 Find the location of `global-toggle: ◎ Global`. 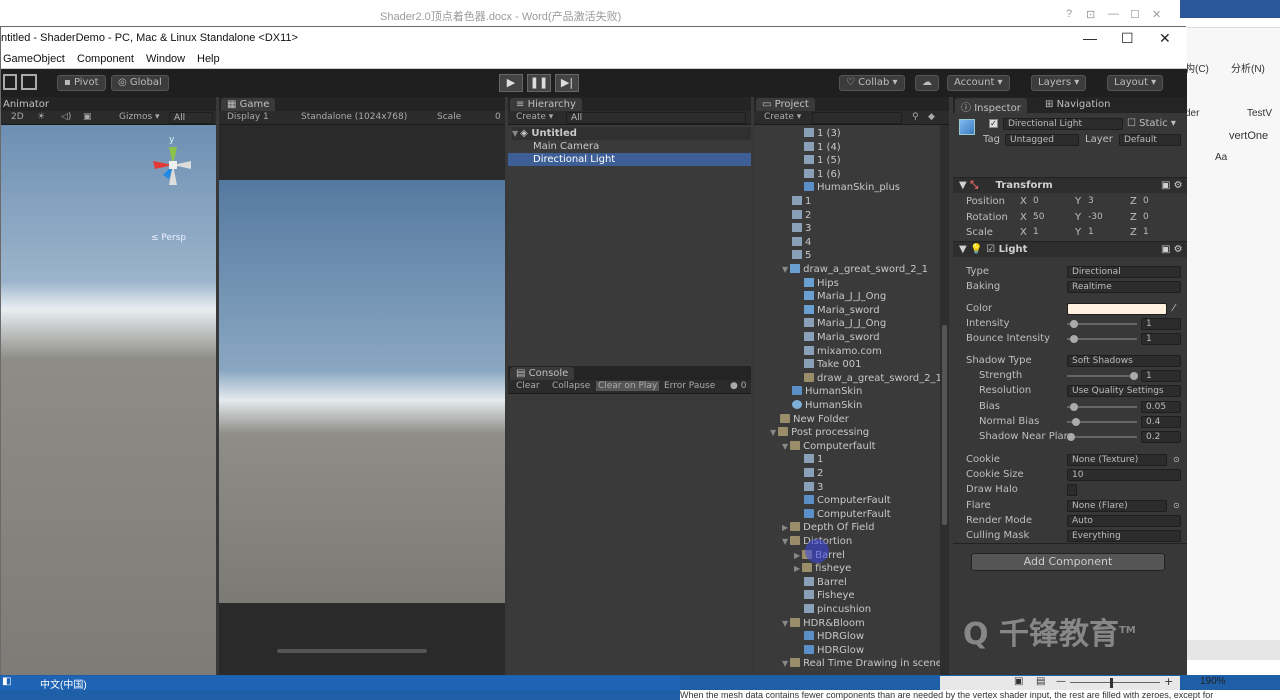

global-toggle: ◎ Global is located at coordinates (140, 83).